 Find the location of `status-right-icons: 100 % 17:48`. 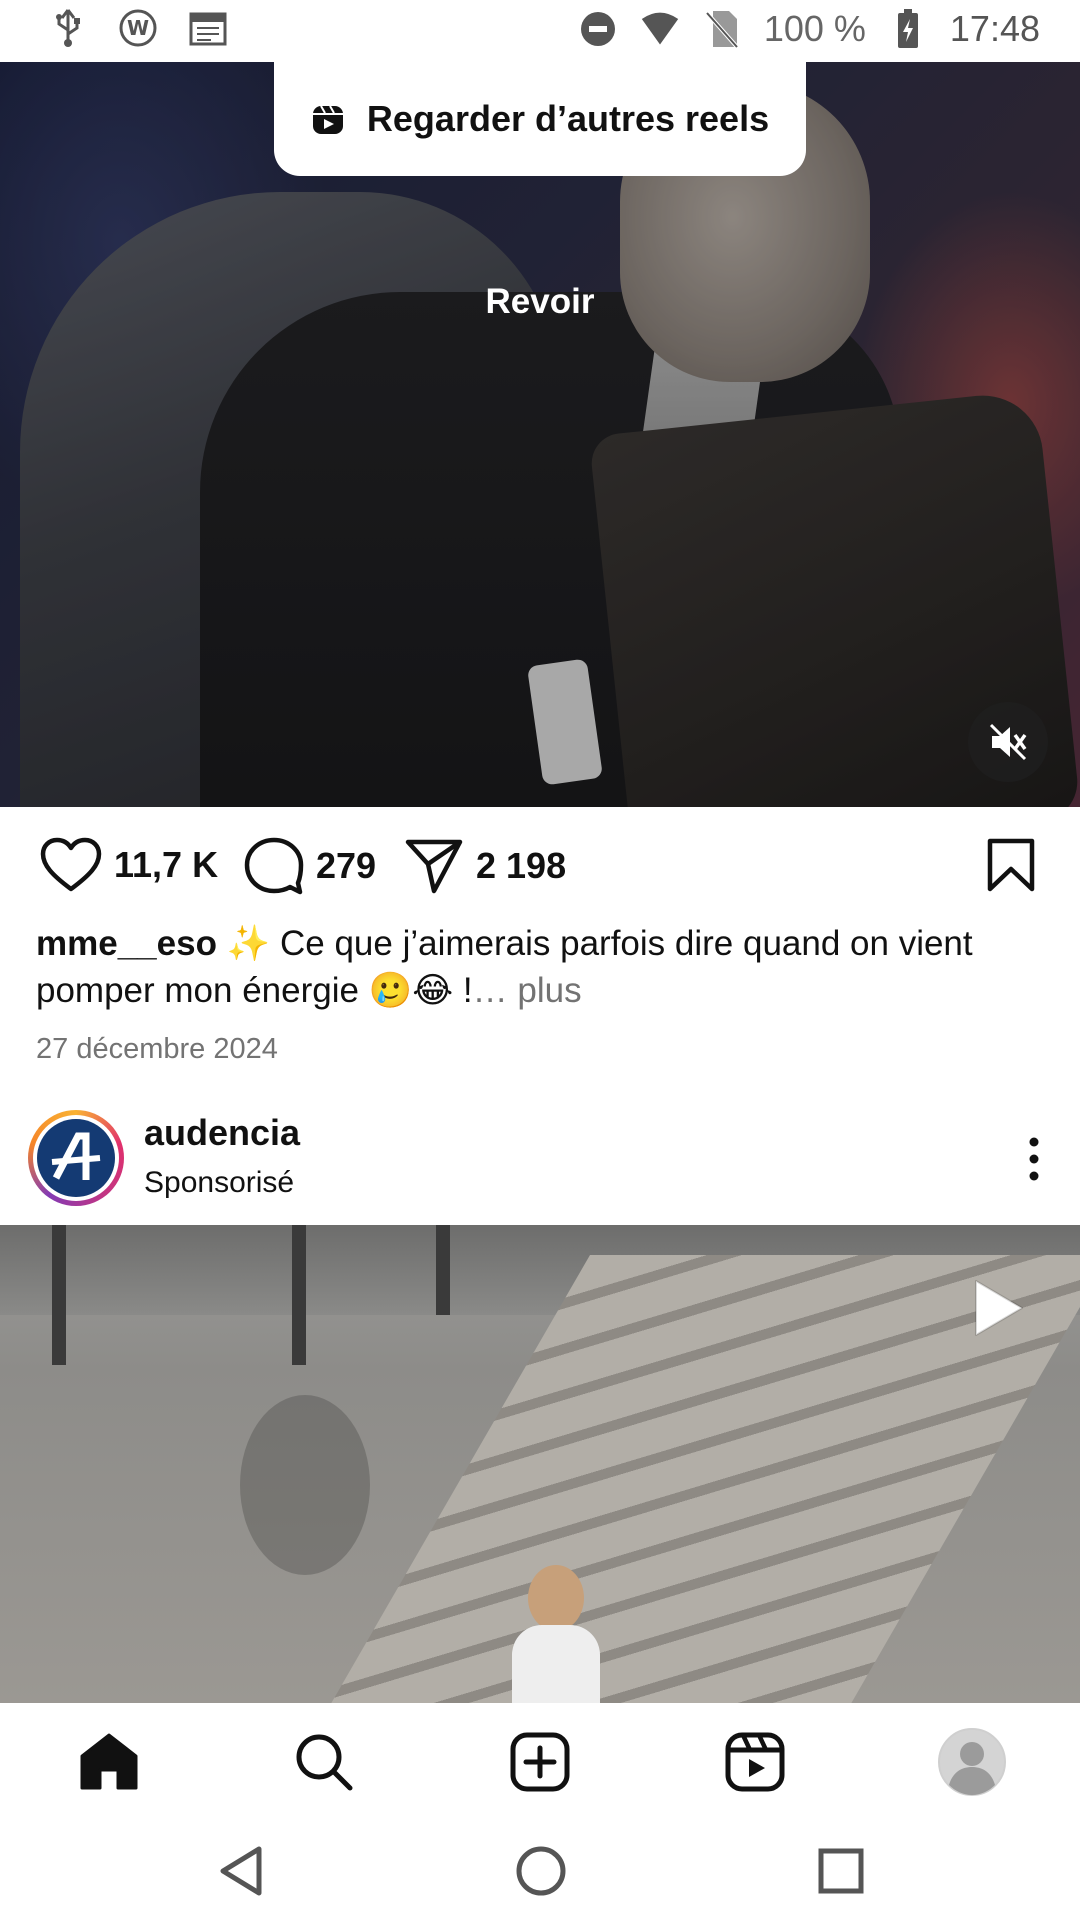

status-right-icons: 100 % 17:48 is located at coordinates (809, 29).